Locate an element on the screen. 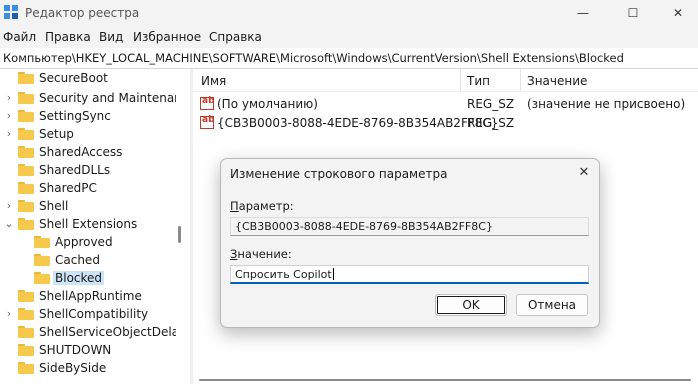 Image resolution: width=698 pixels, height=384 pixels. tree-item-label: SettingSync is located at coordinates (75, 116).